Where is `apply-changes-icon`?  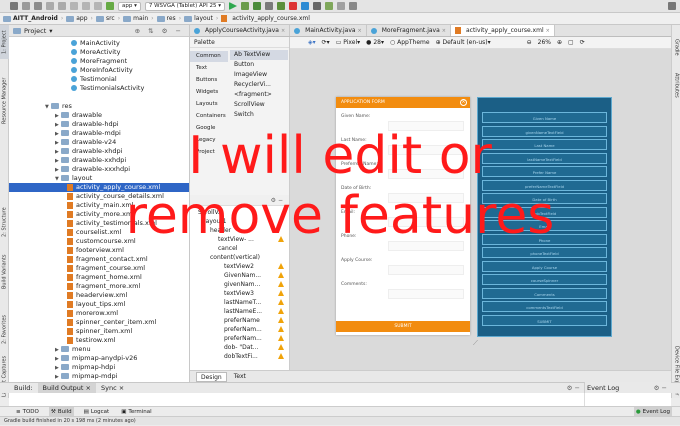
apply-changes-icon is located at coordinates (244, 6).